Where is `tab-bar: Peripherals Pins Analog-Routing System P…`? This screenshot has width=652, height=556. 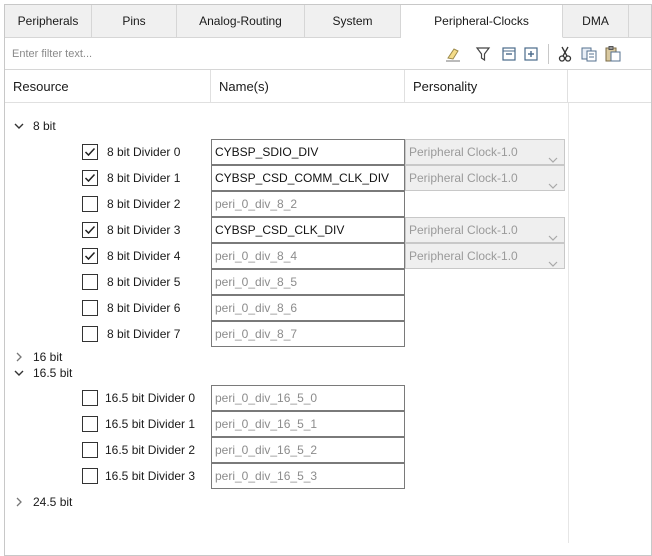
tab-bar: Peripherals Pins Analog-Routing System P… is located at coordinates (328, 21).